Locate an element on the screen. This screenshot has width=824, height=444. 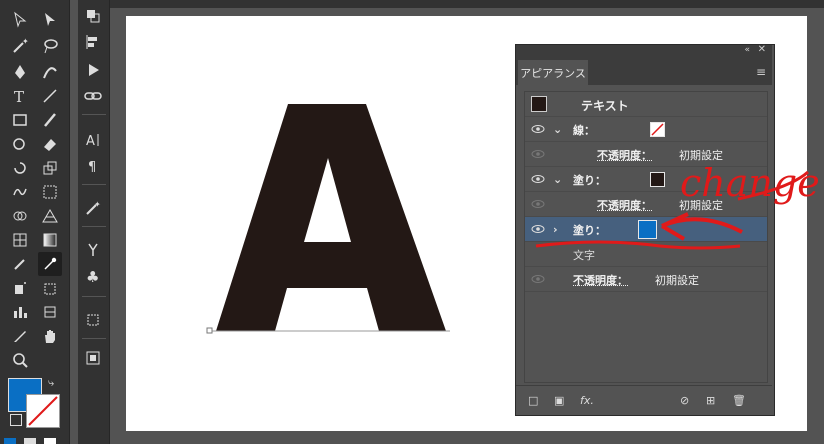
magic-wand-panel-icon: ✦ is located at coordinates (93, 208).